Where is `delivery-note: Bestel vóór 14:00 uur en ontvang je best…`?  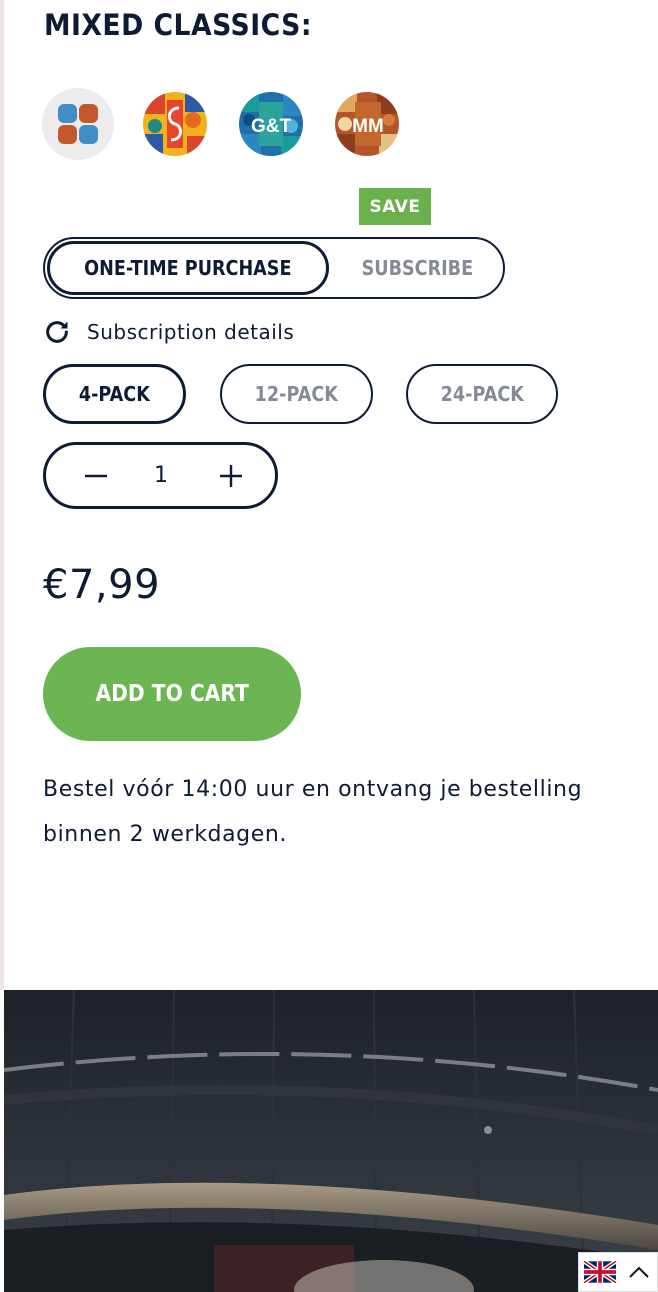 delivery-note: Bestel vóór 14:00 uur en ontvang je best… is located at coordinates (313, 812).